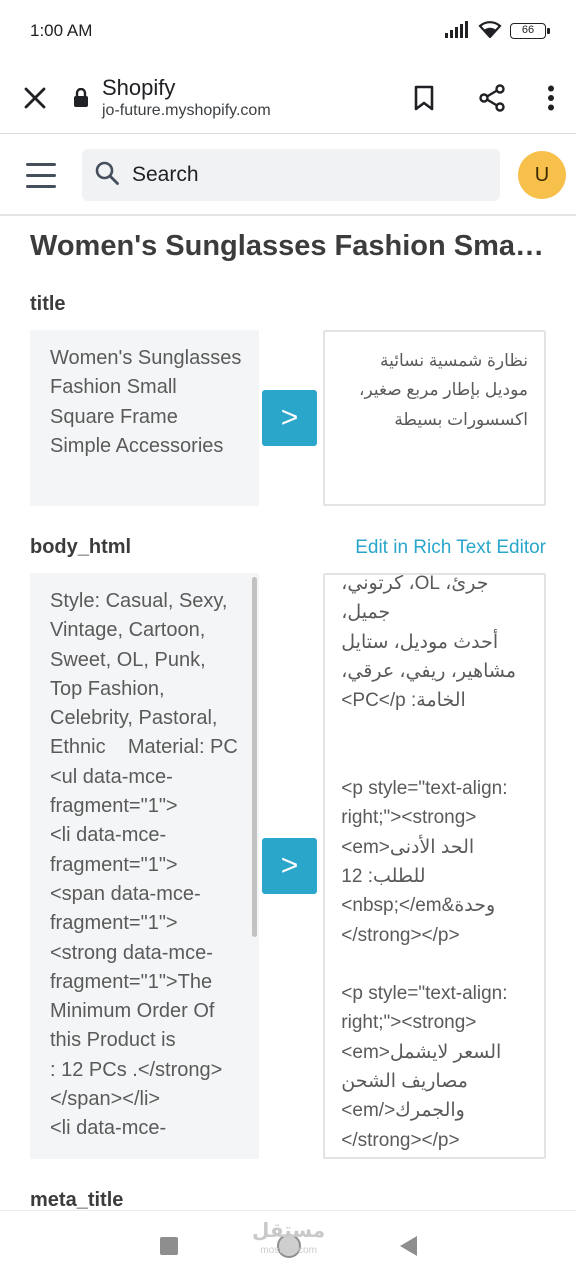  Describe the element at coordinates (288, 31) in the screenshot. I see `status-bar: 1:00 AM 66` at that location.